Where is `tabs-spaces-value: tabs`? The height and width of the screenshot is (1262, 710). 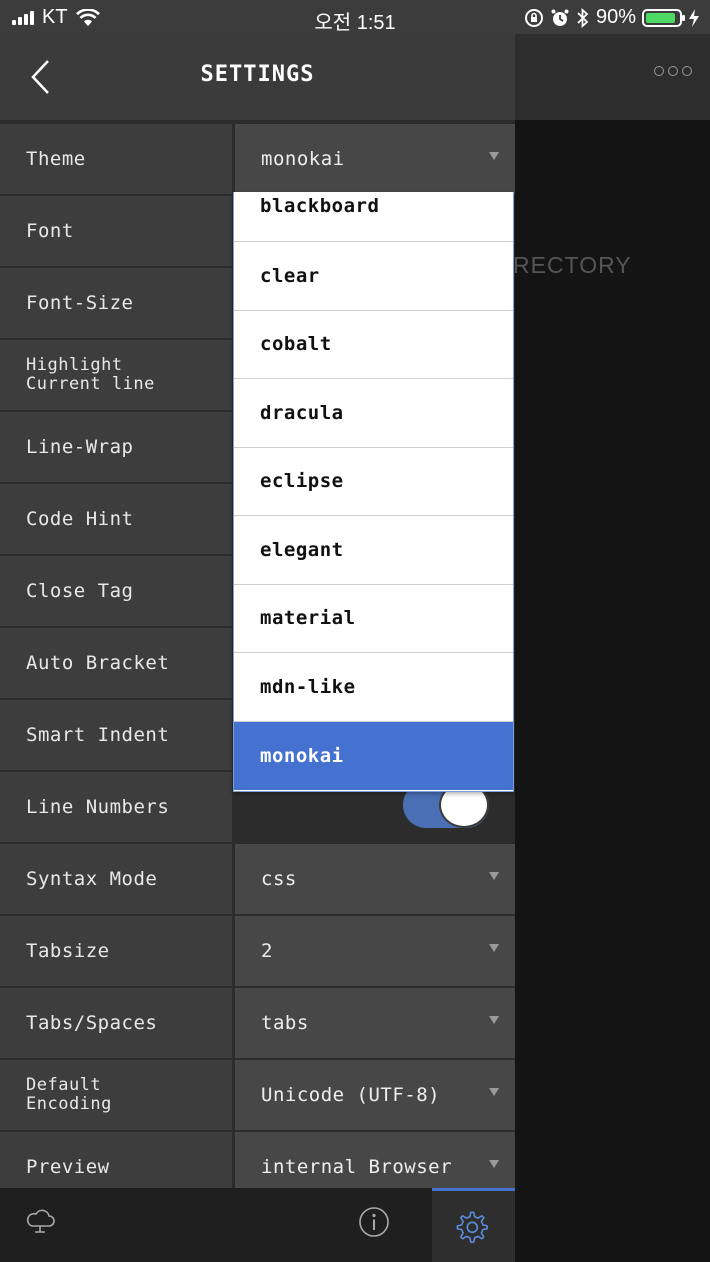 tabs-spaces-value: tabs is located at coordinates (285, 1023).